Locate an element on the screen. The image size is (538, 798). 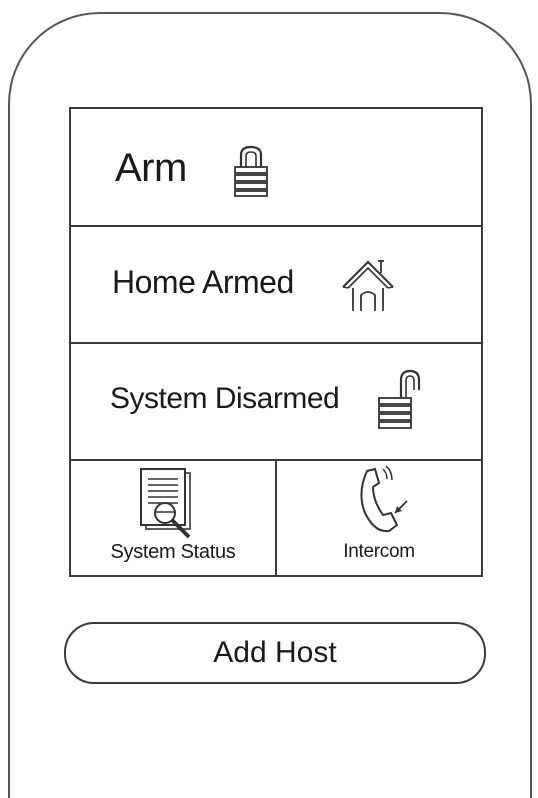
home-armed-button: Home Armed is located at coordinates (276, 285).